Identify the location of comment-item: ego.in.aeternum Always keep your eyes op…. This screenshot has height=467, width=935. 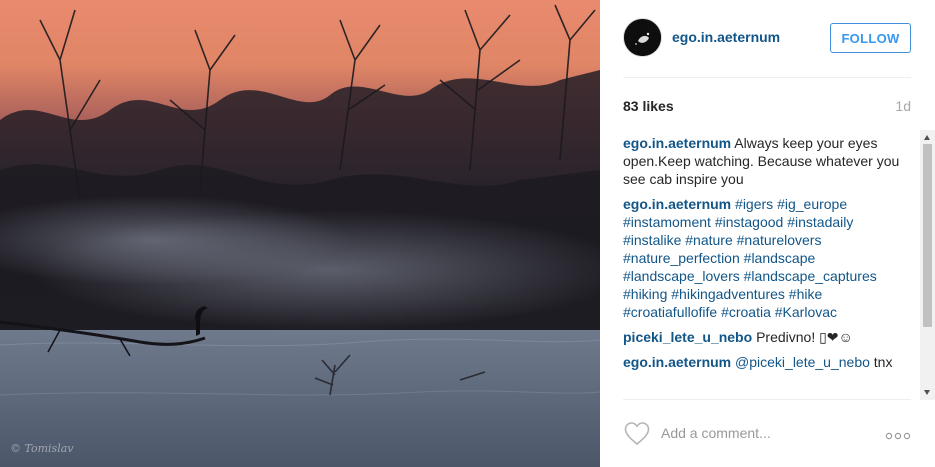
(768, 161).